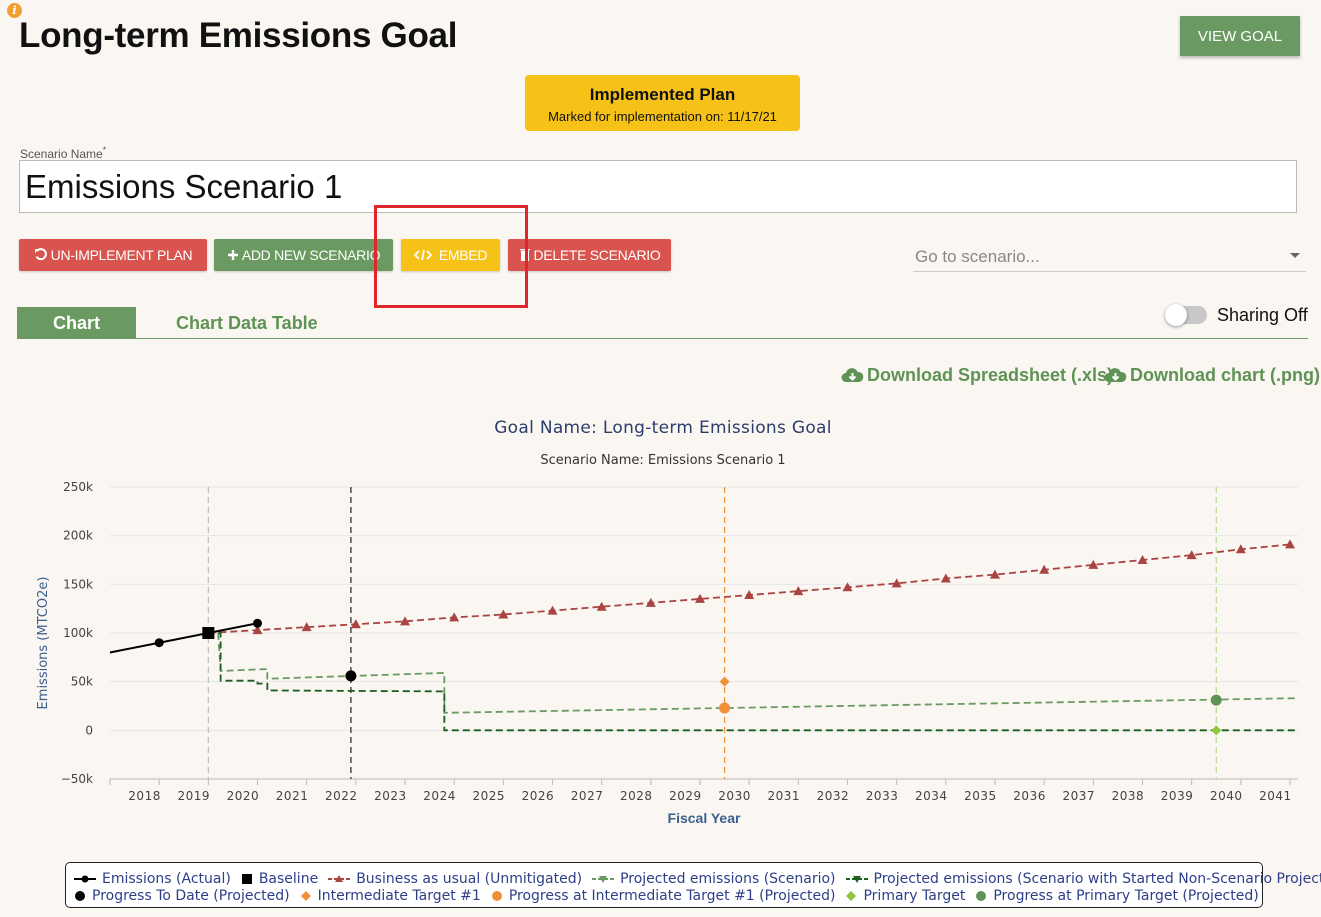  I want to click on download-chart-label: Download chart (.png), so click(1225, 375).